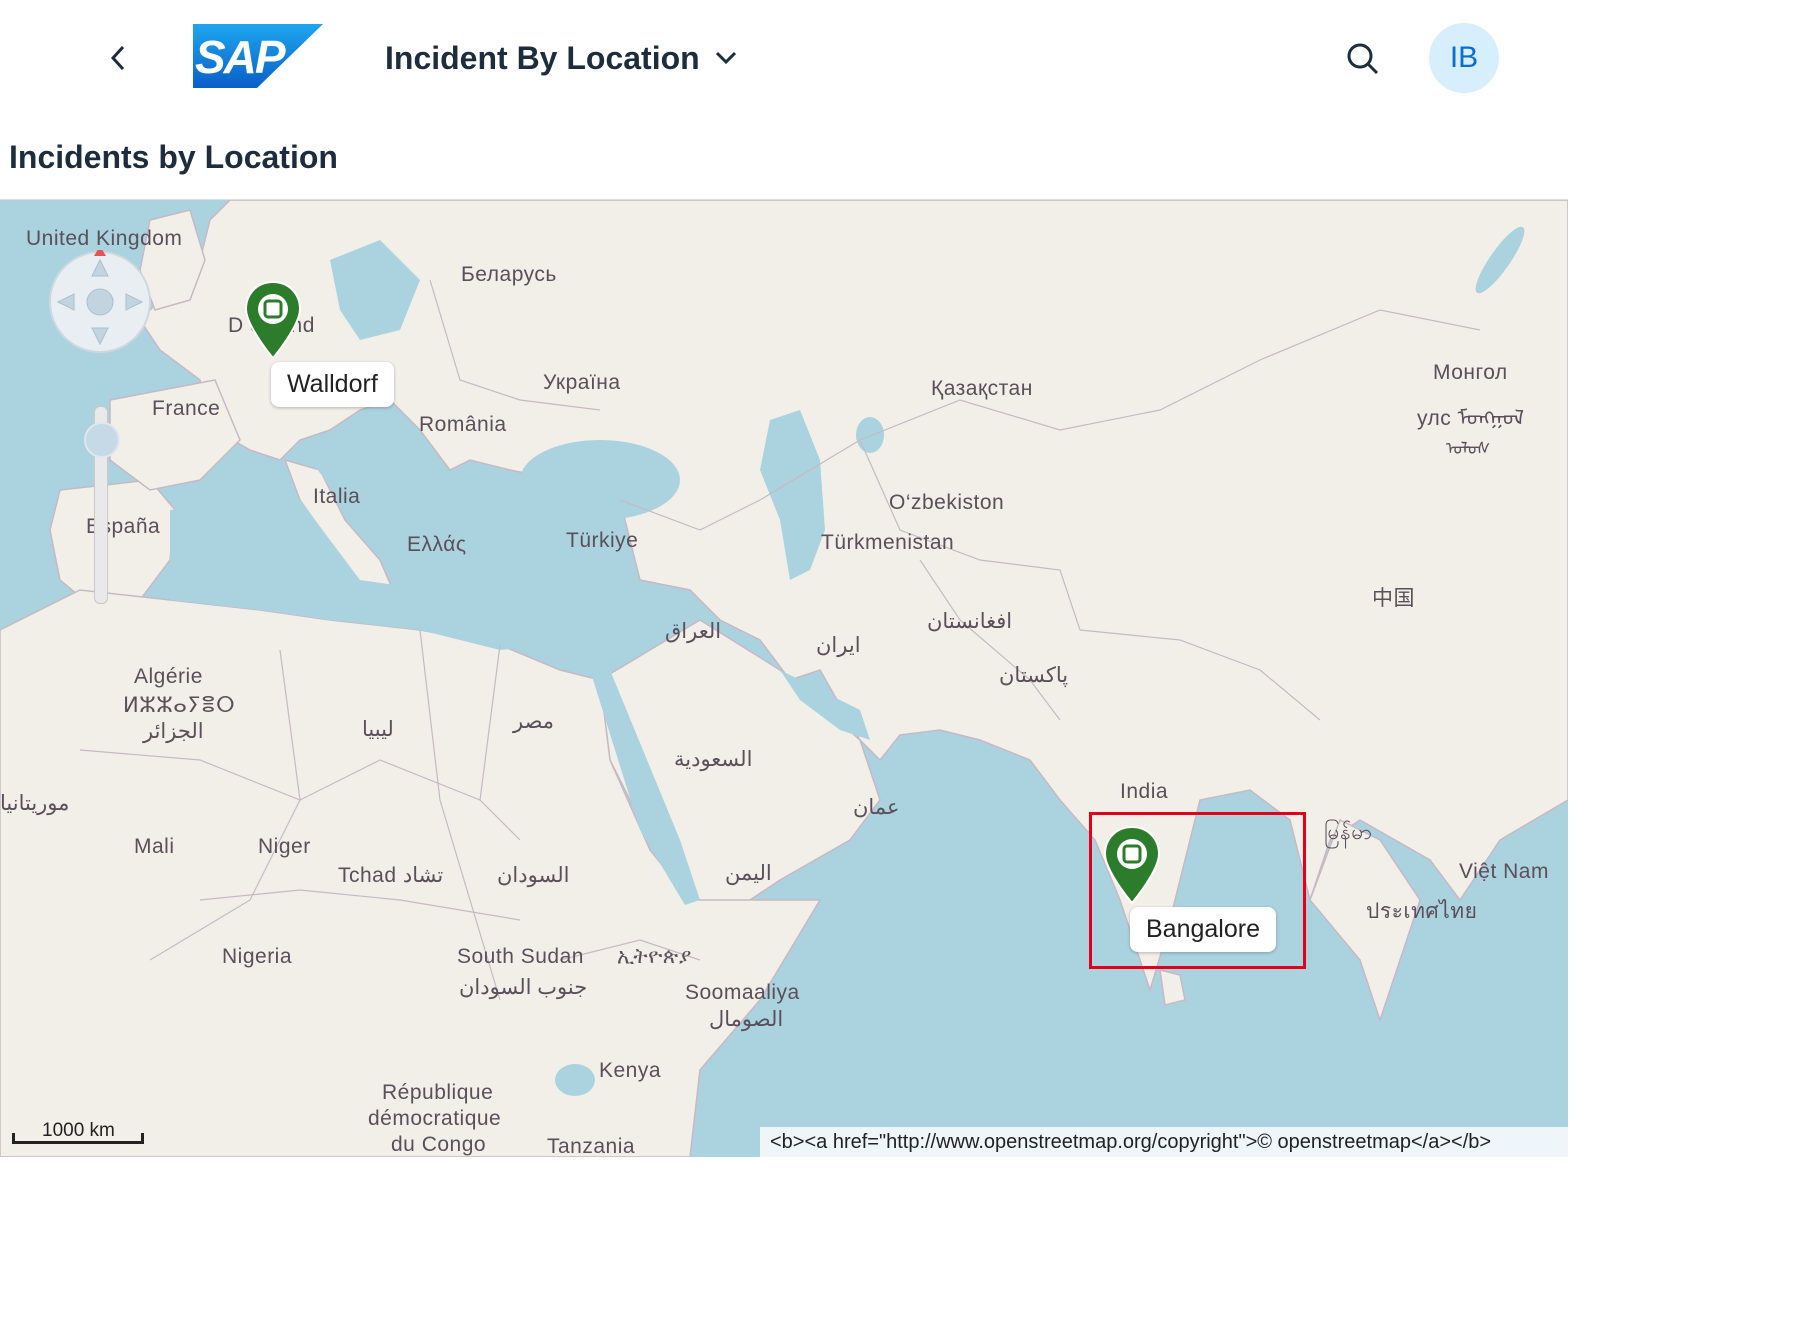  What do you see at coordinates (391, 875) in the screenshot?
I see `country-label: Tchad تشاد` at bounding box center [391, 875].